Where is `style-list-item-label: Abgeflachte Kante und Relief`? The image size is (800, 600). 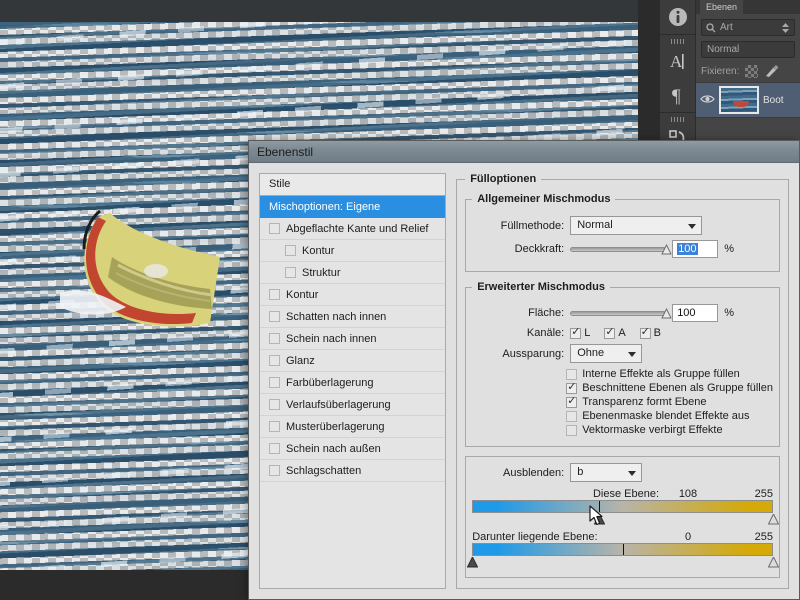
style-list-item-label: Abgeflachte Kante und Relief is located at coordinates (357, 228).